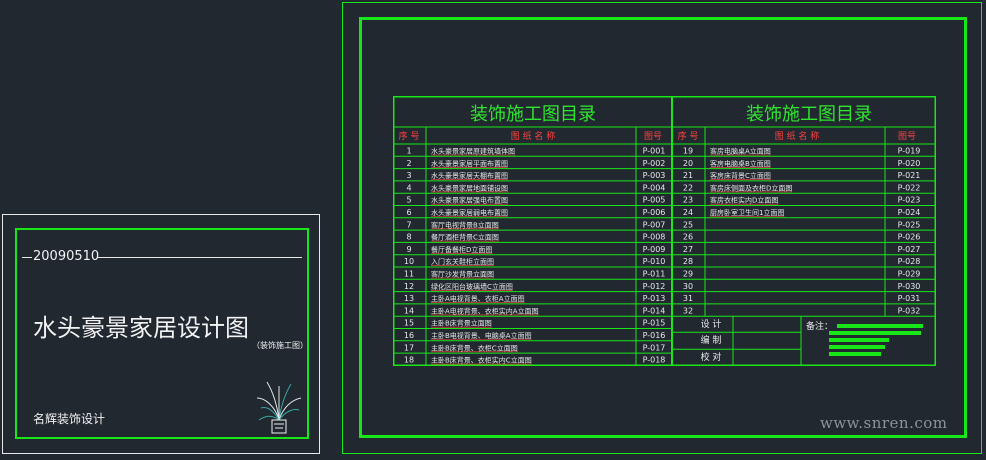 The height and width of the screenshot is (460, 986). Describe the element at coordinates (688, 237) in the screenshot. I see `row-index: 26` at that location.